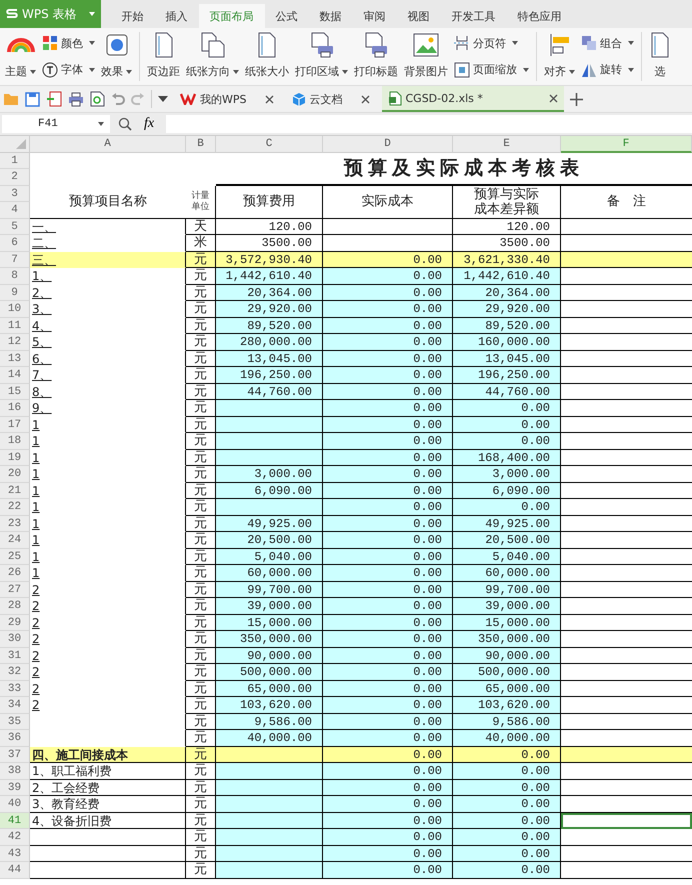  I want to click on row-header: 7, so click(15, 260).